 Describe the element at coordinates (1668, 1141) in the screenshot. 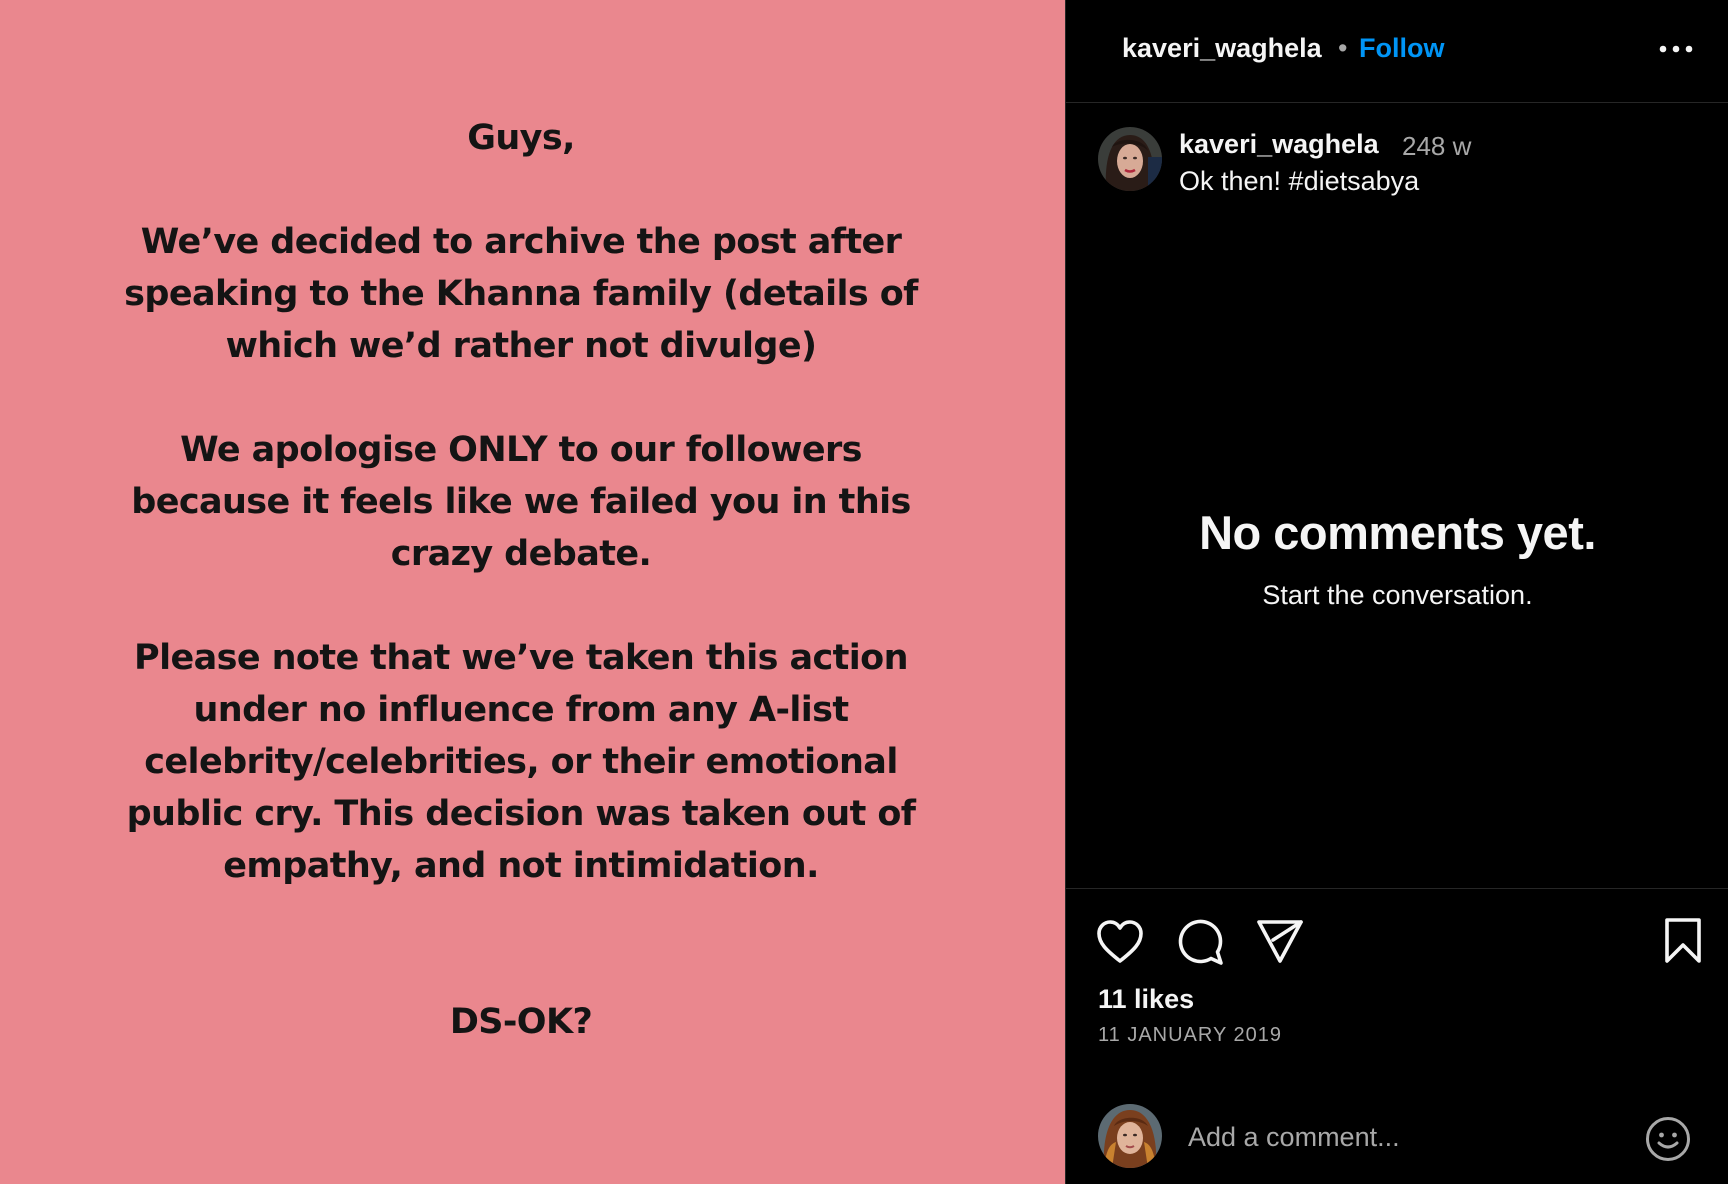

I see `emoji-icon` at that location.